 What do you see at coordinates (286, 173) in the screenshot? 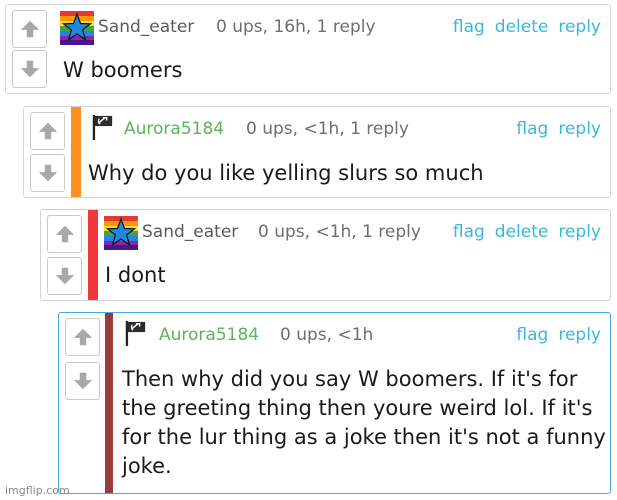
I see `comment-text: Why do you like yelling slurs so much` at bounding box center [286, 173].